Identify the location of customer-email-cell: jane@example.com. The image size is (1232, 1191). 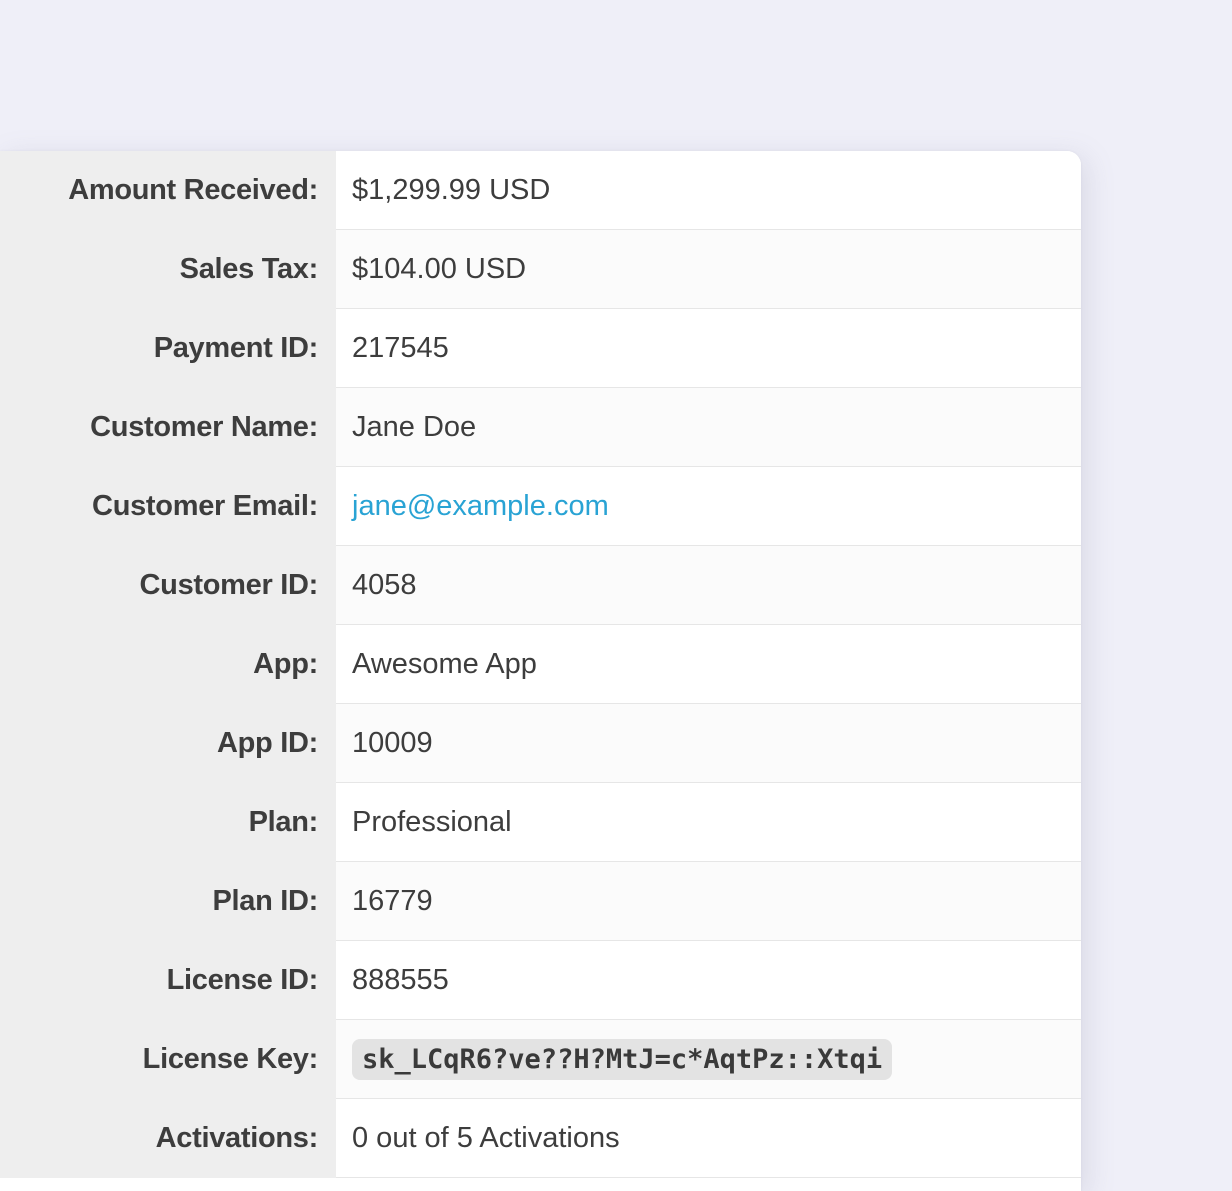
(708, 506).